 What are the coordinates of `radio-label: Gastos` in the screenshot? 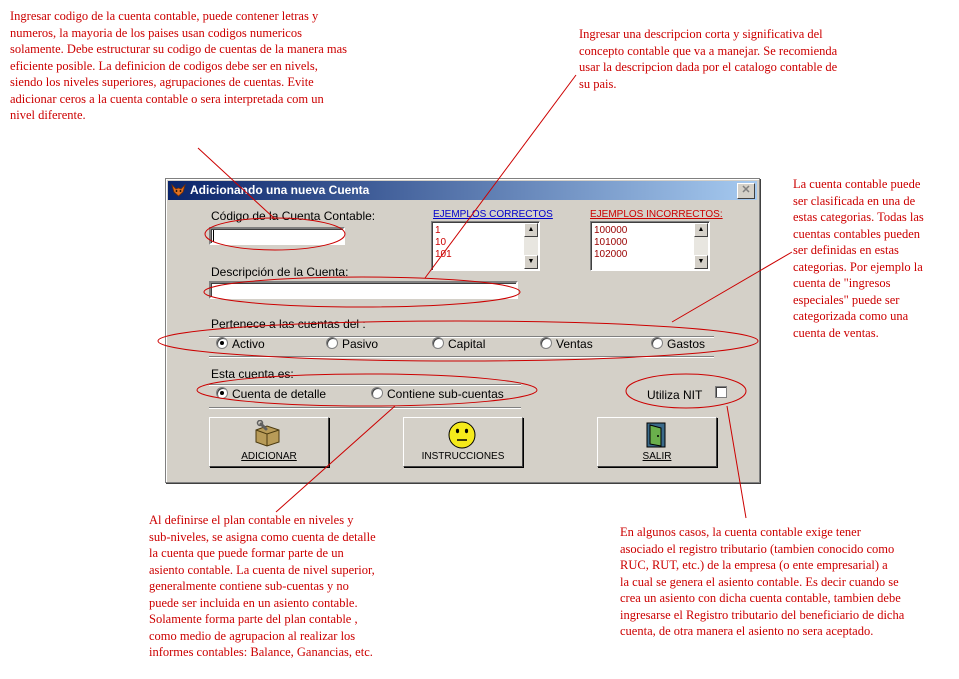 It's located at (686, 344).